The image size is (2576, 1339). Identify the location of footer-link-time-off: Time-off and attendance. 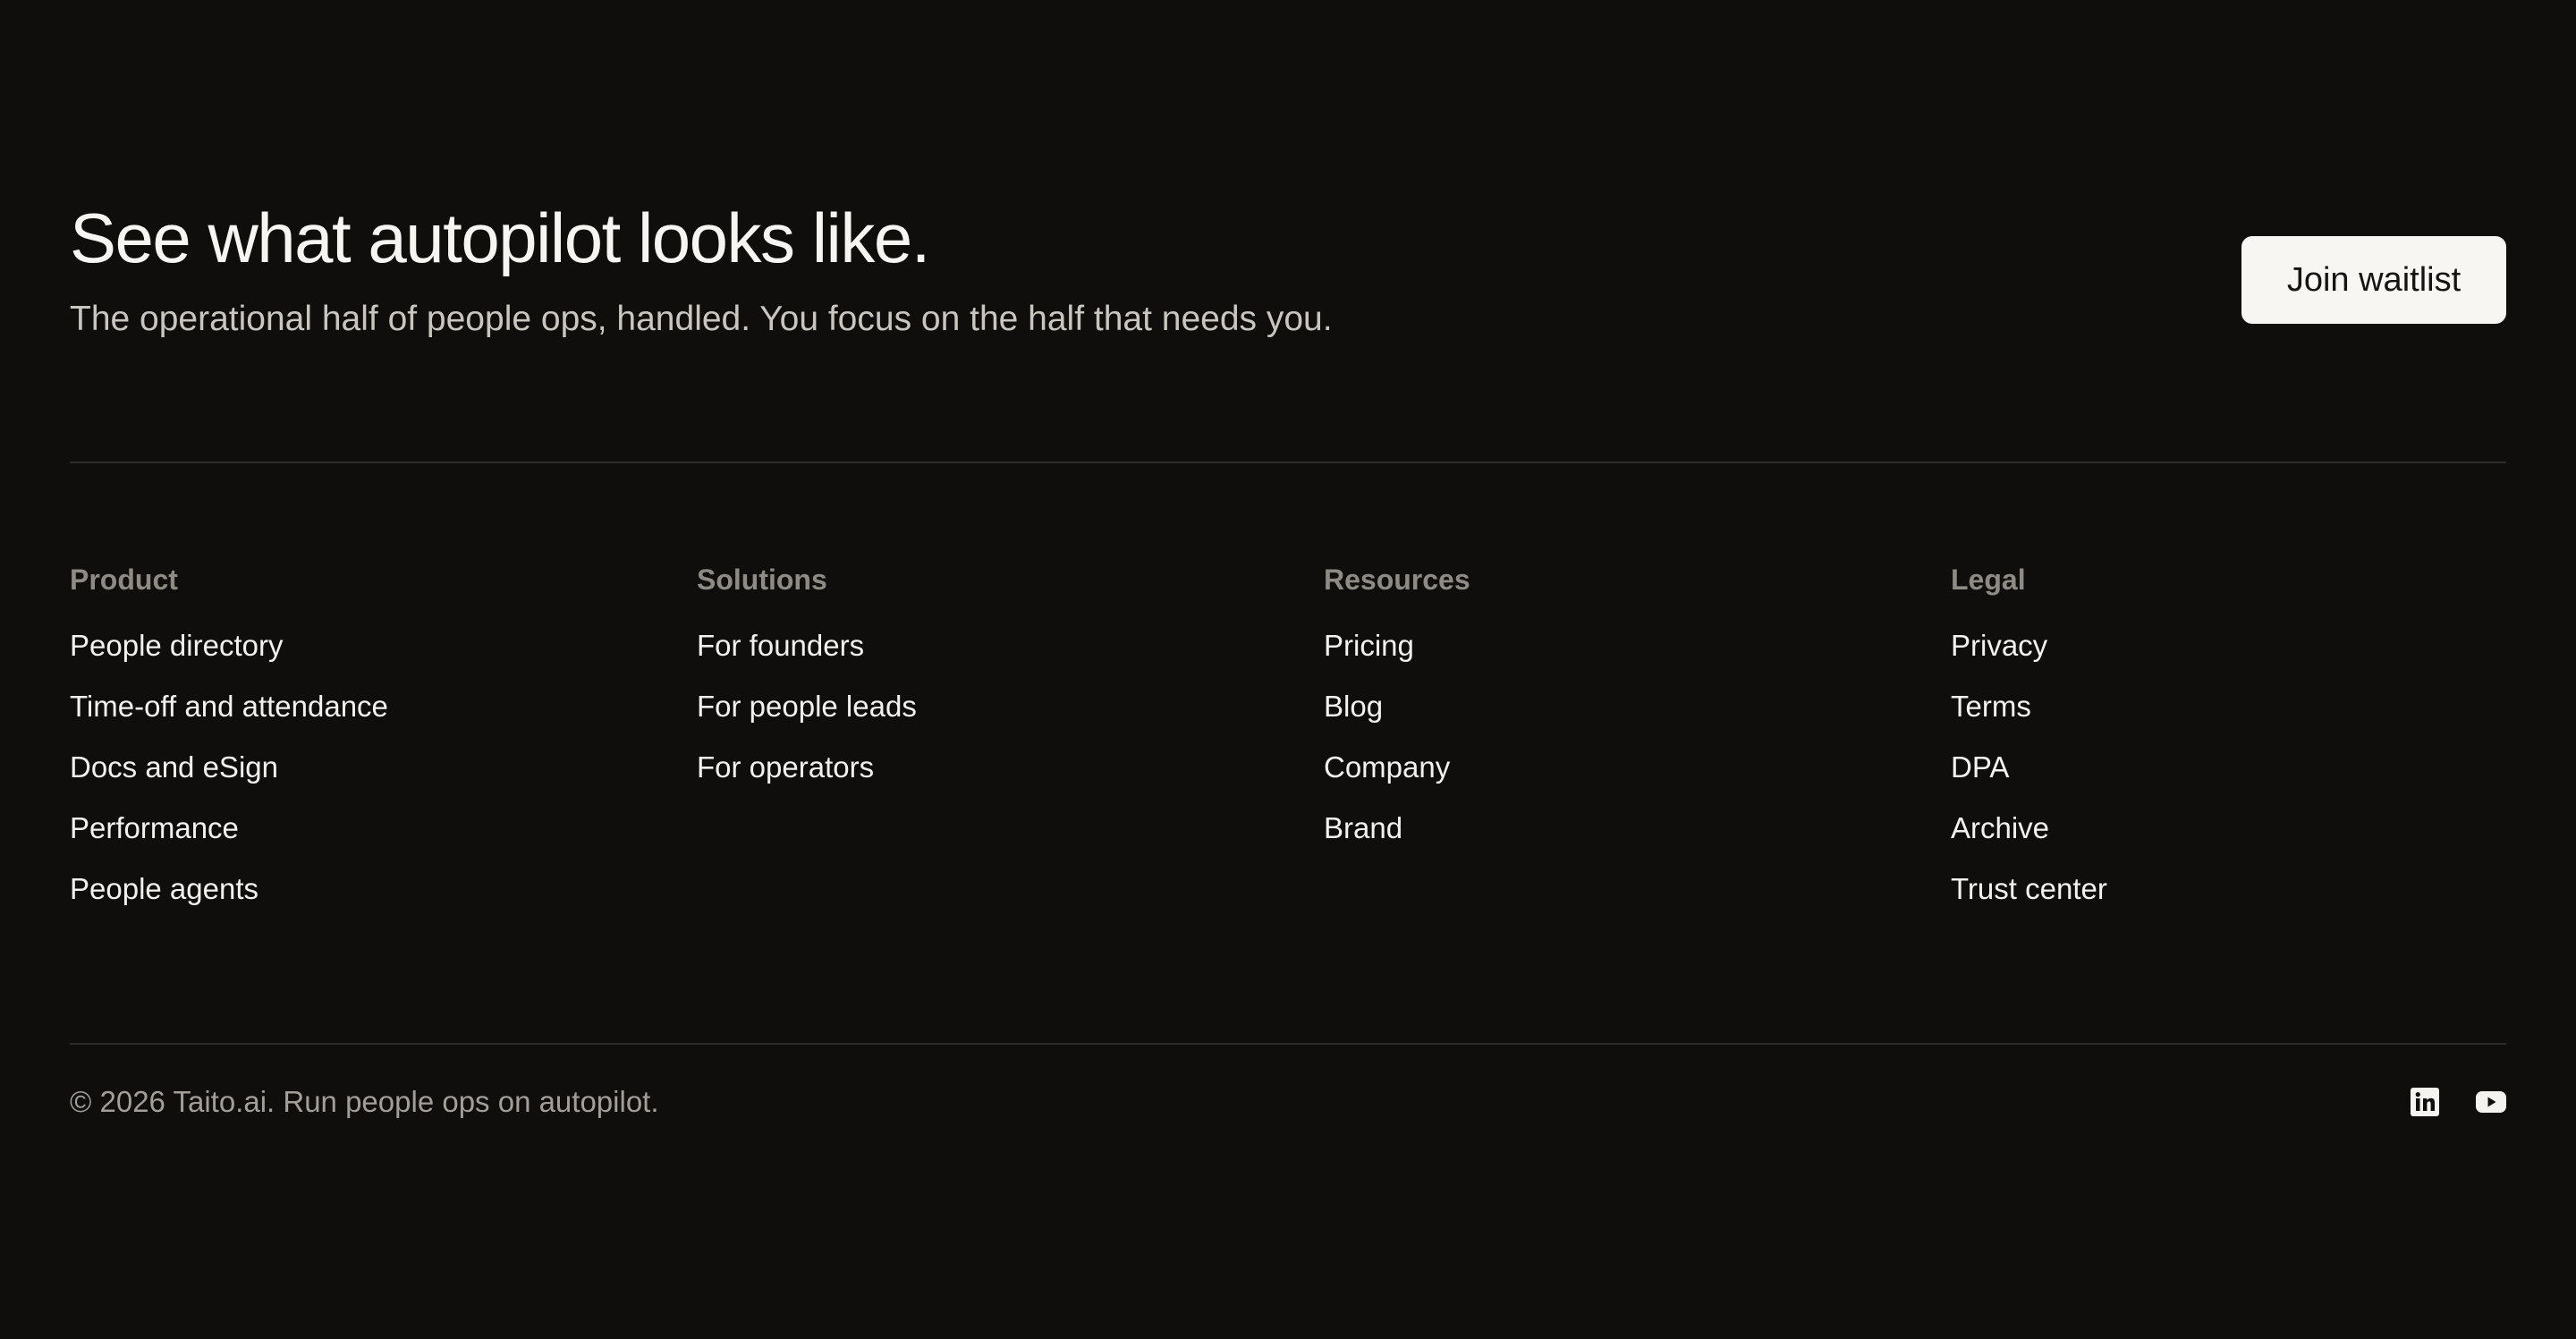
(229, 706).